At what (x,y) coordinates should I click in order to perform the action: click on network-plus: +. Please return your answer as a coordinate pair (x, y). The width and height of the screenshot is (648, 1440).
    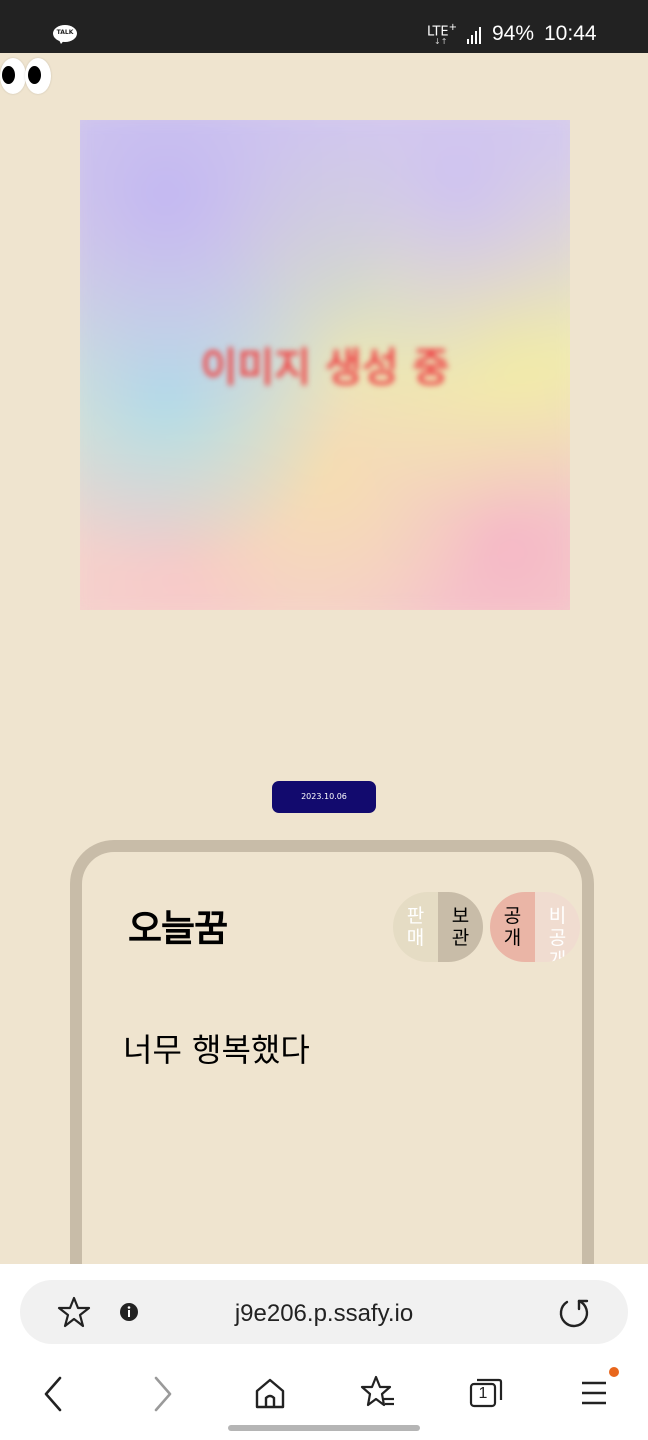
    Looking at the image, I should click on (452, 27).